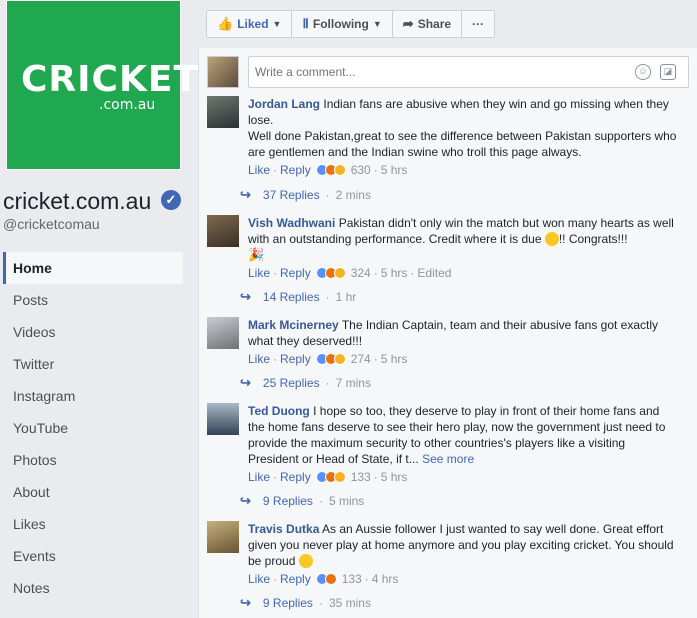  I want to click on nav-item-videos: Videos, so click(93, 332).